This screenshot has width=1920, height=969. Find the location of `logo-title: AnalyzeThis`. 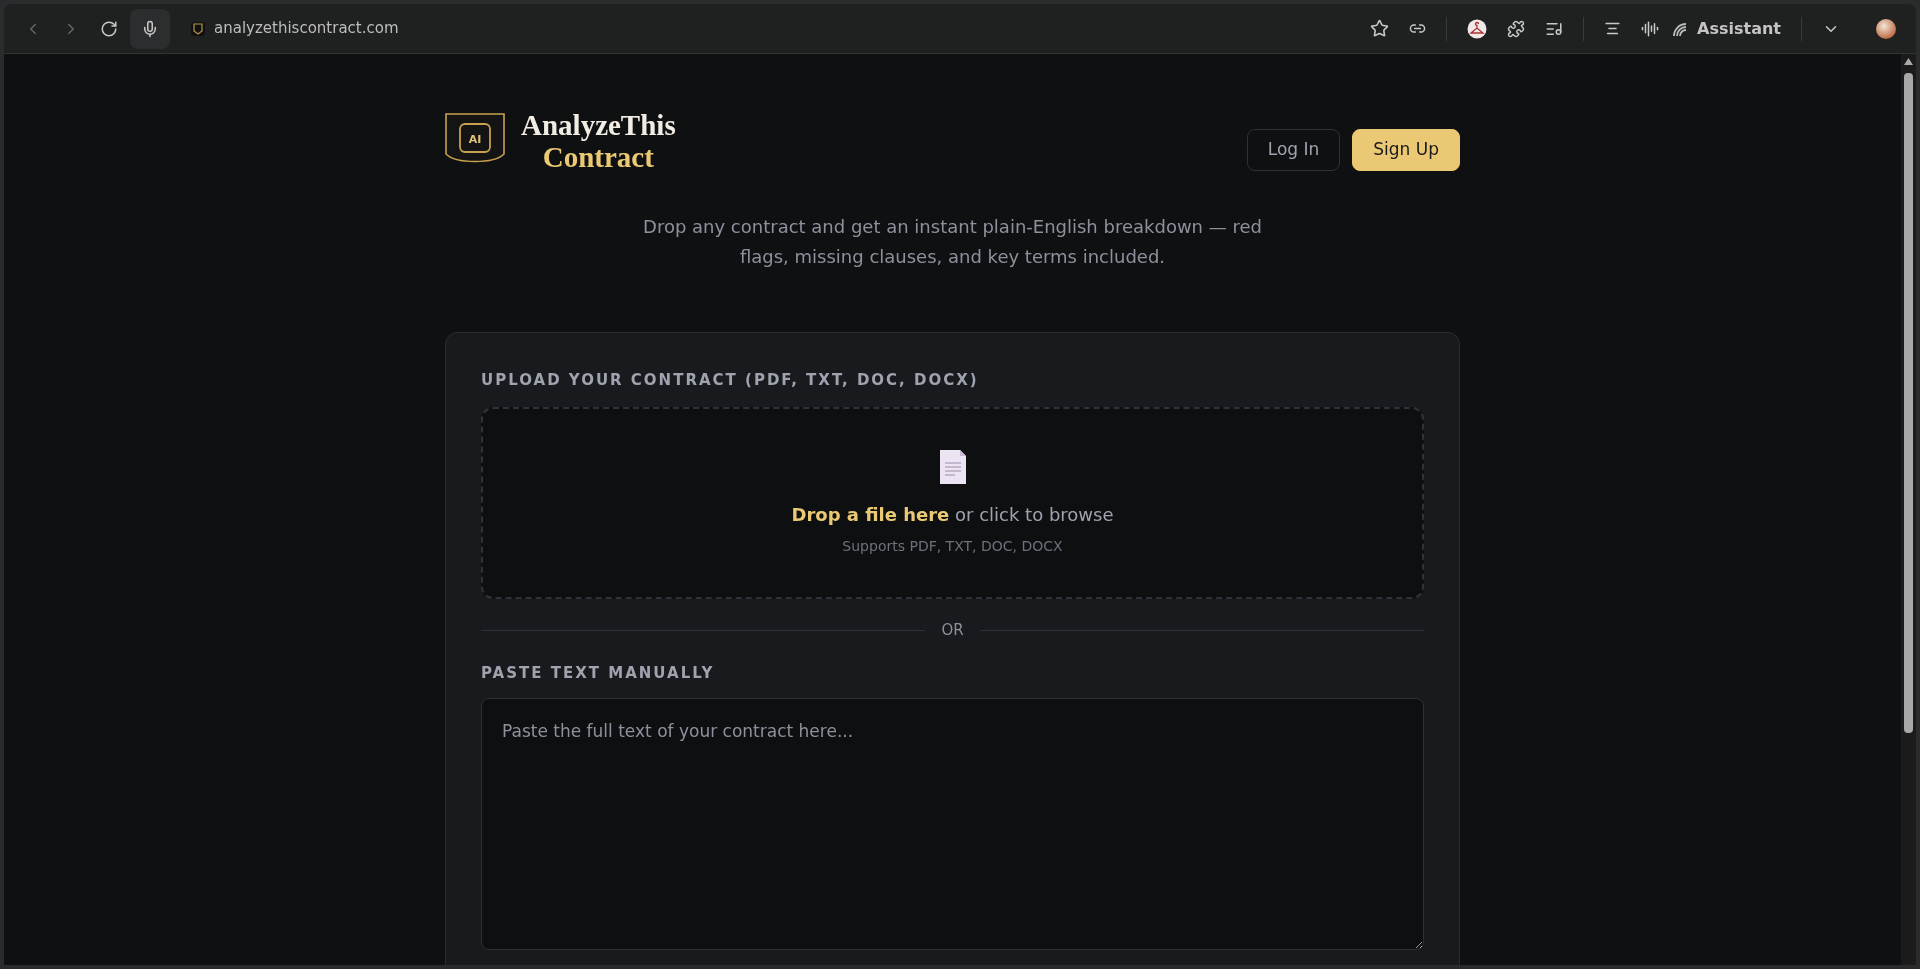

logo-title: AnalyzeThis is located at coordinates (598, 126).